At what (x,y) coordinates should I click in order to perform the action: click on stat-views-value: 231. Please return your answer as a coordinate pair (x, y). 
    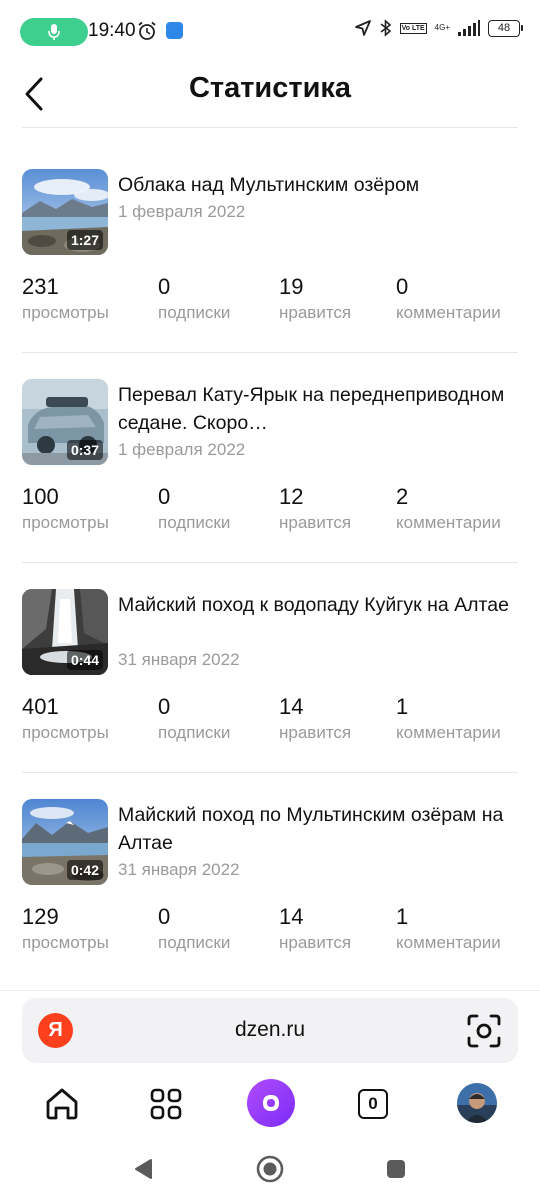
    Looking at the image, I should click on (40, 286).